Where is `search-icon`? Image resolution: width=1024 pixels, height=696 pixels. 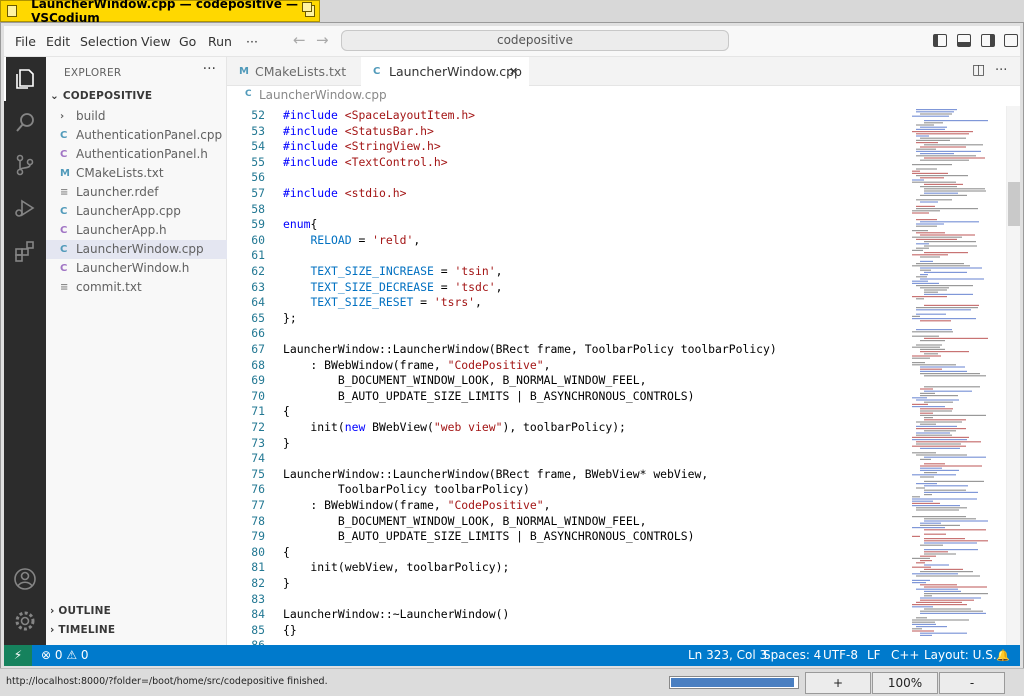
search-icon is located at coordinates (25, 122).